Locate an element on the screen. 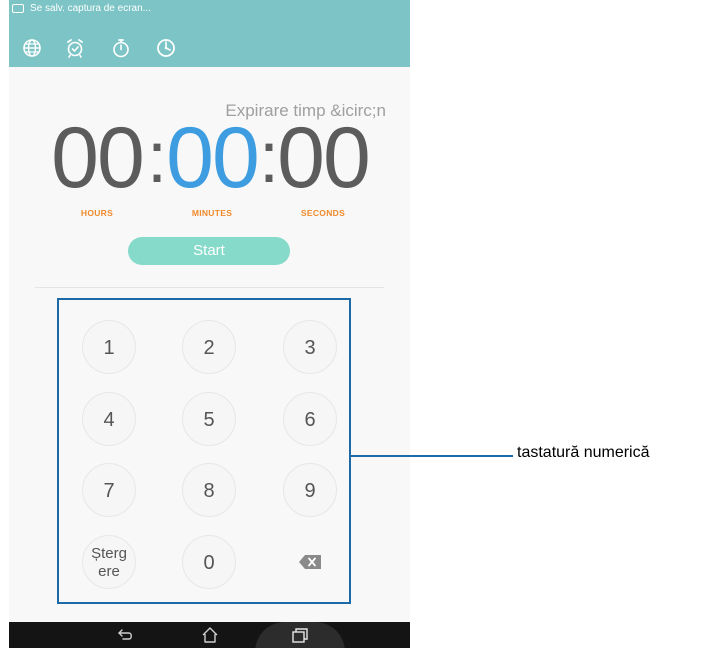  keypad-callout-line is located at coordinates (432, 456).